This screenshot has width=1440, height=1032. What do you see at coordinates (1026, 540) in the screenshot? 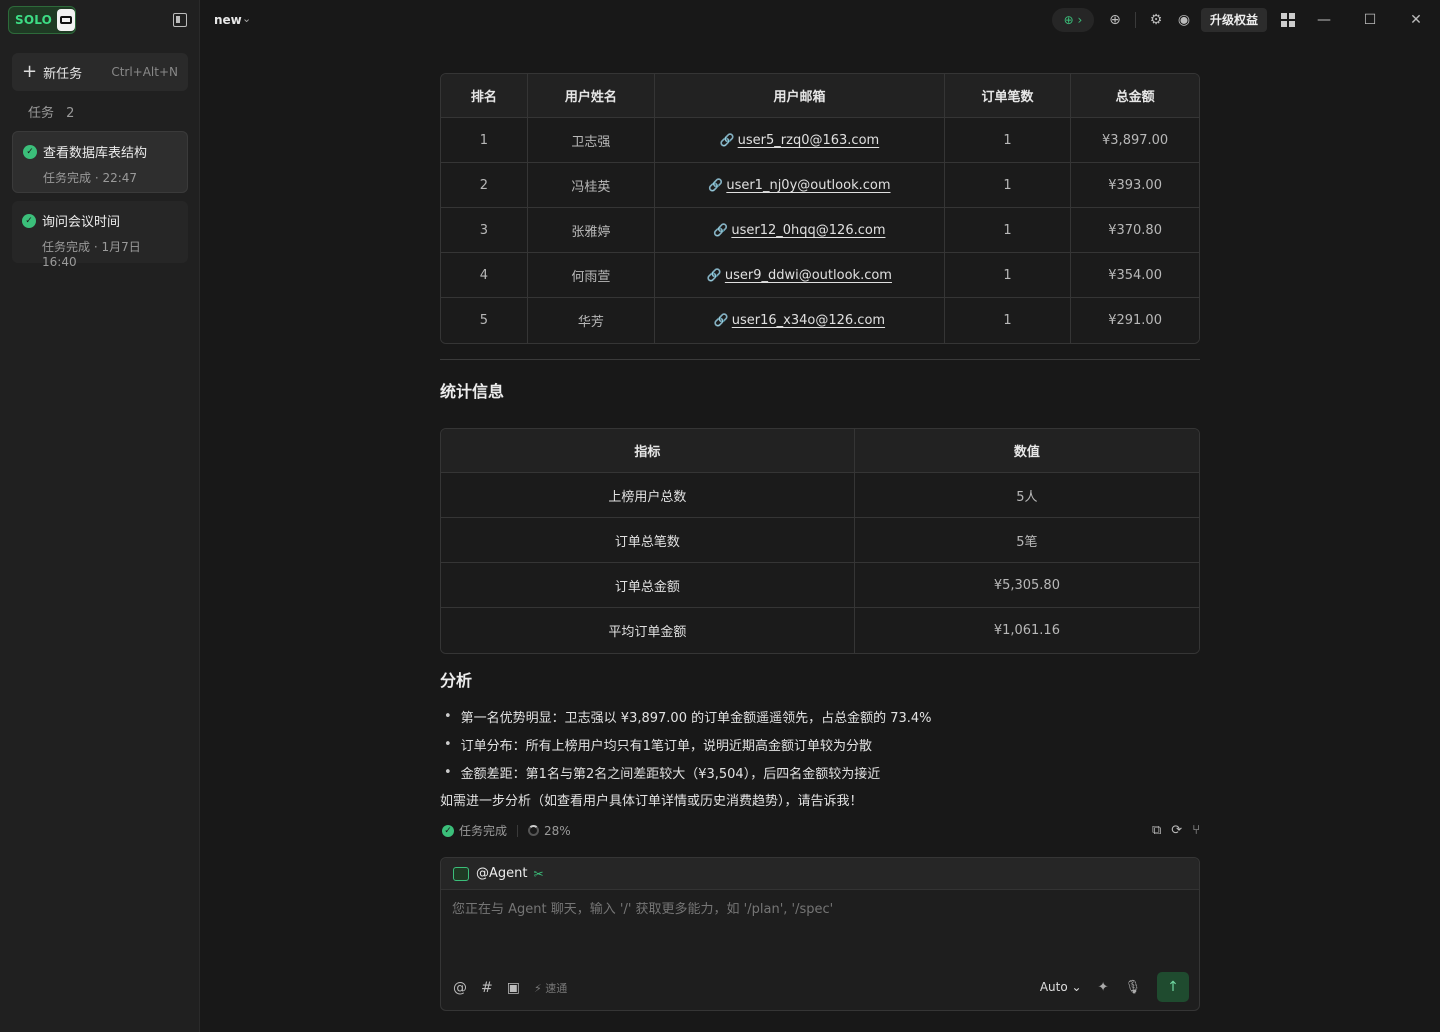
I see `value-cell: 5笔` at bounding box center [1026, 540].